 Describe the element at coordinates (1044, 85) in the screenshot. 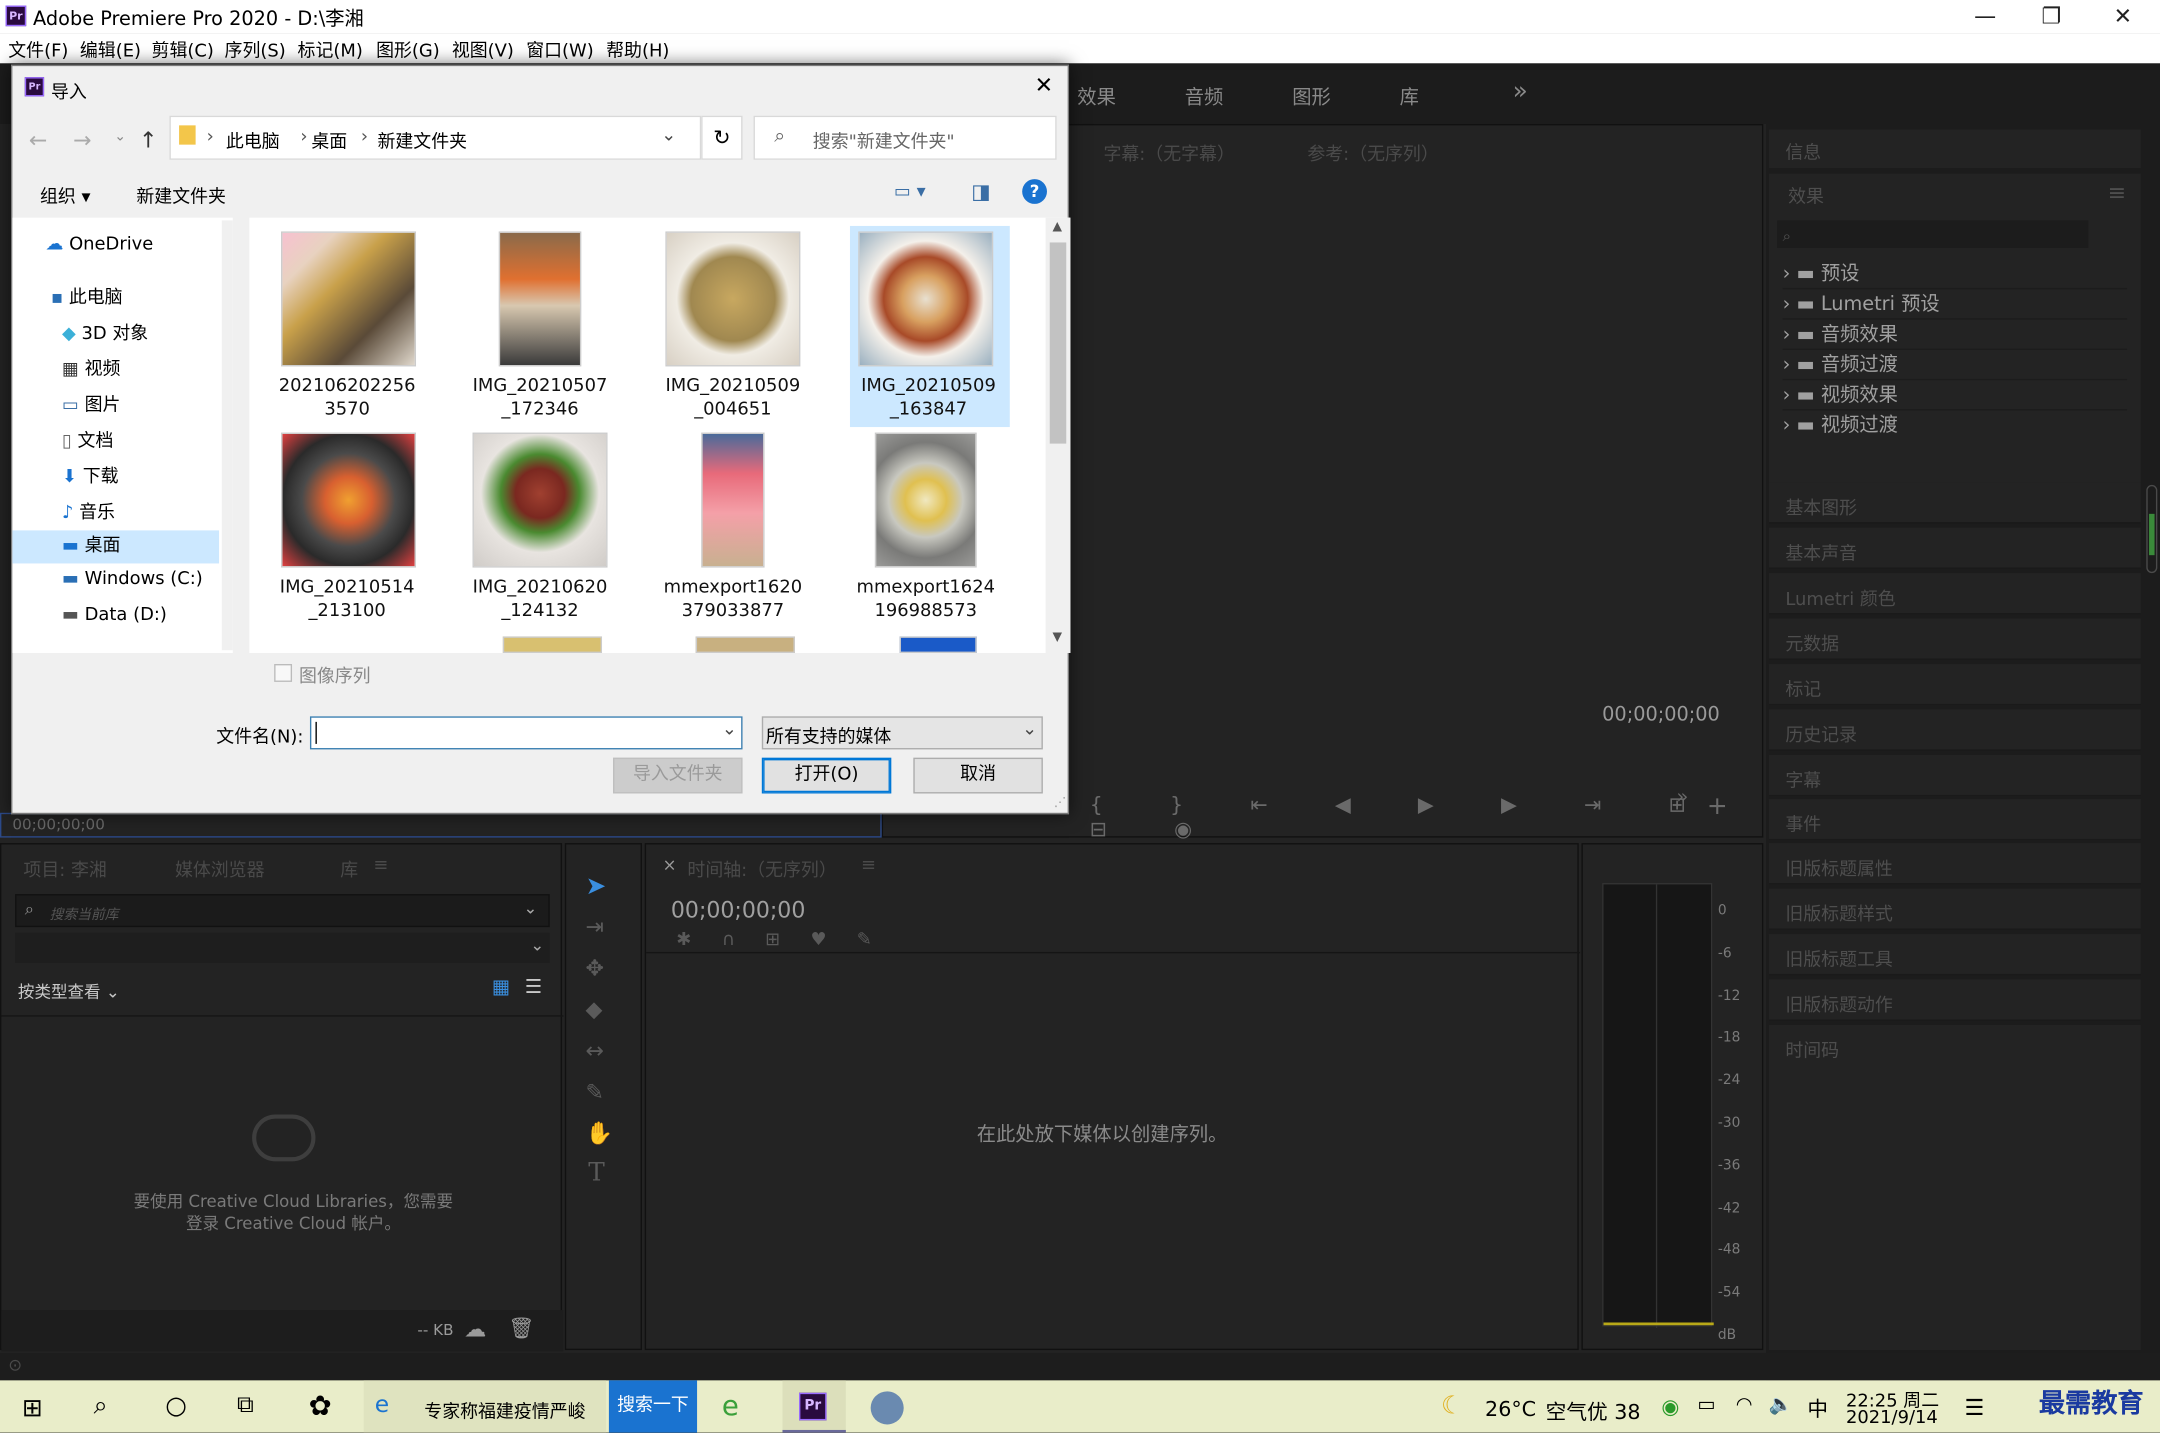

I see `dialog-close-button: ✕` at that location.